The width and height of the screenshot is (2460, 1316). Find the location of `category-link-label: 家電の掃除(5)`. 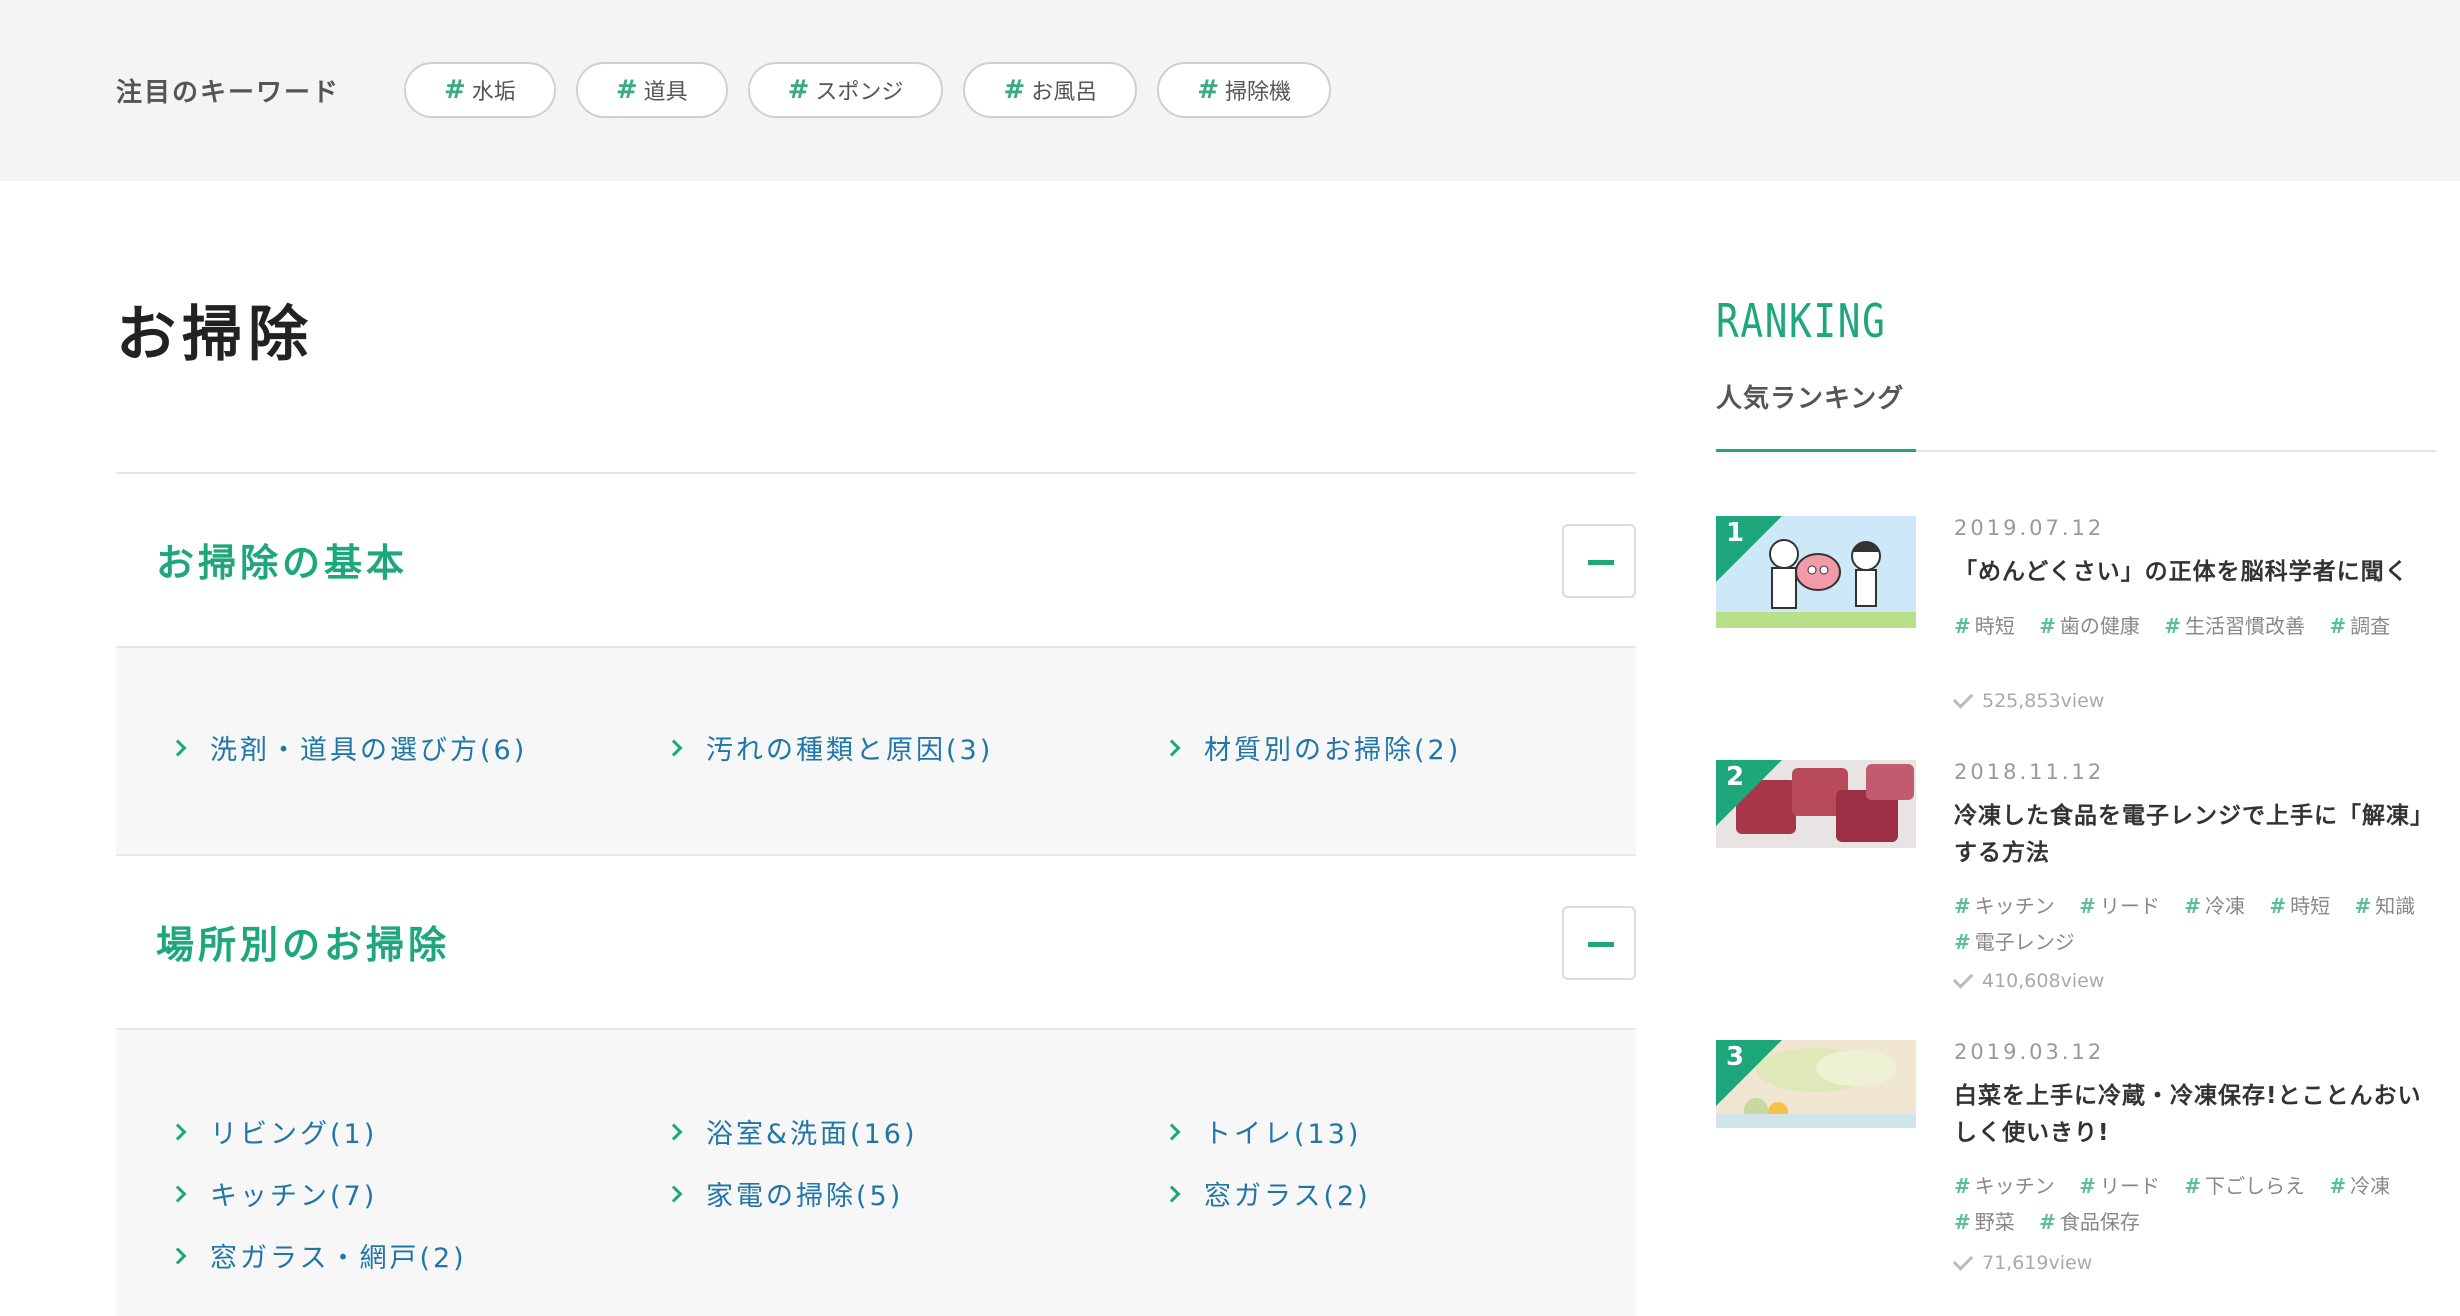

category-link-label: 家電の掃除(5) is located at coordinates (805, 1196).